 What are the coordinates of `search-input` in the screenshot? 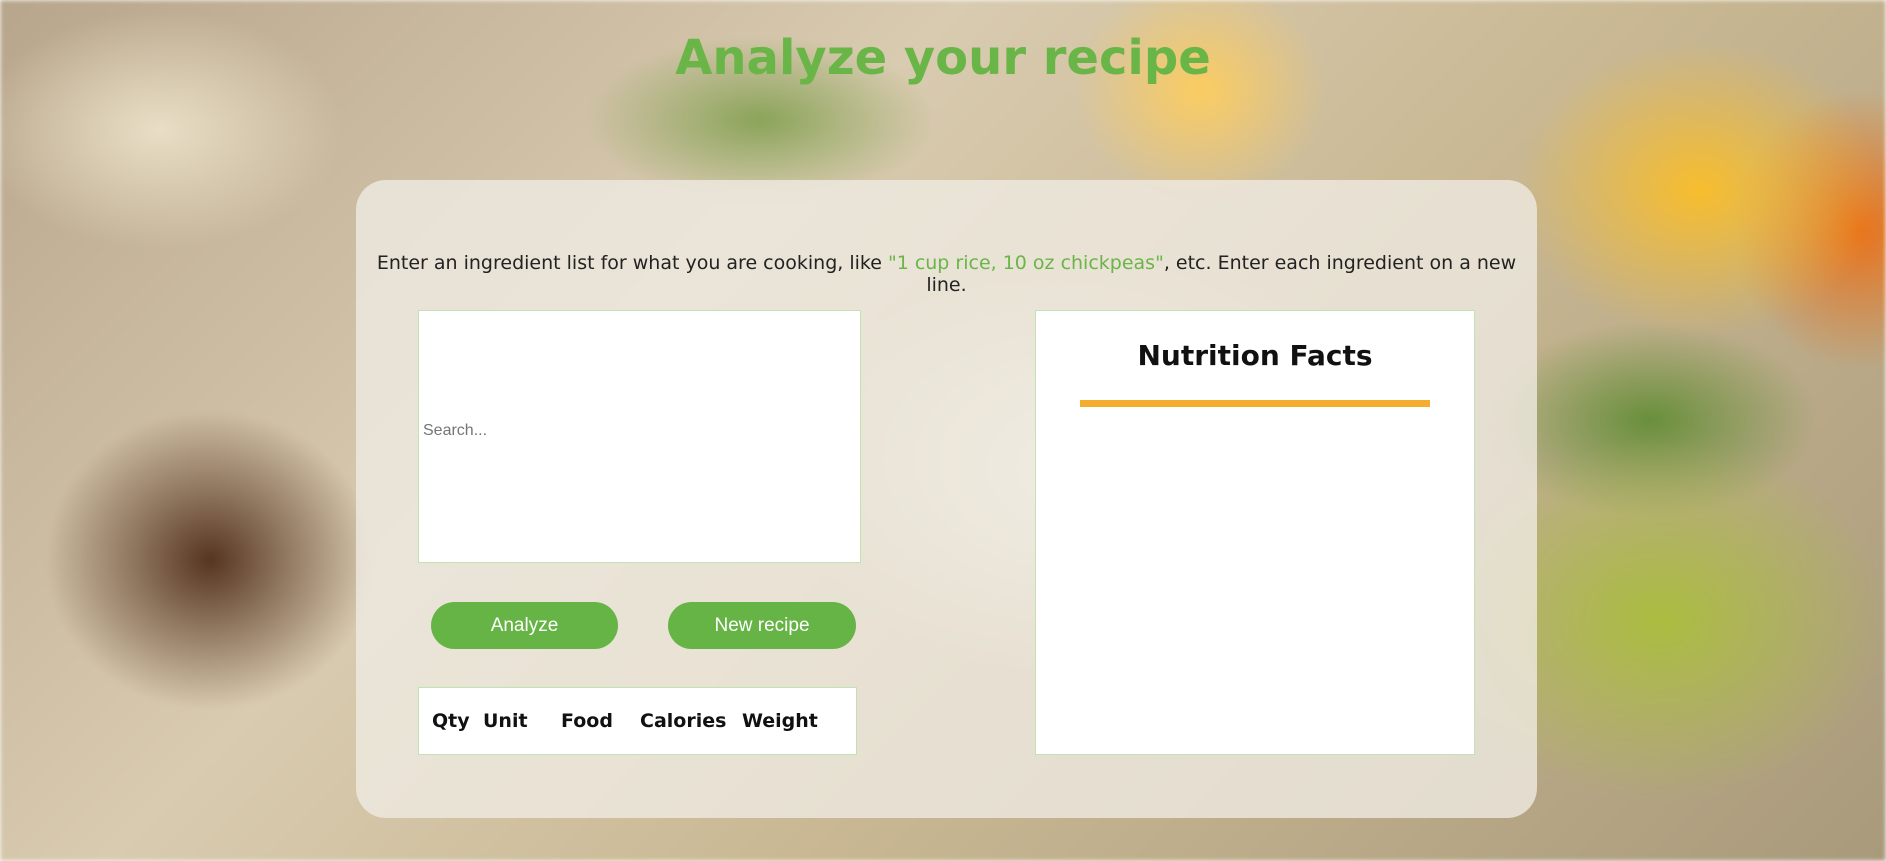 It's located at (633, 431).